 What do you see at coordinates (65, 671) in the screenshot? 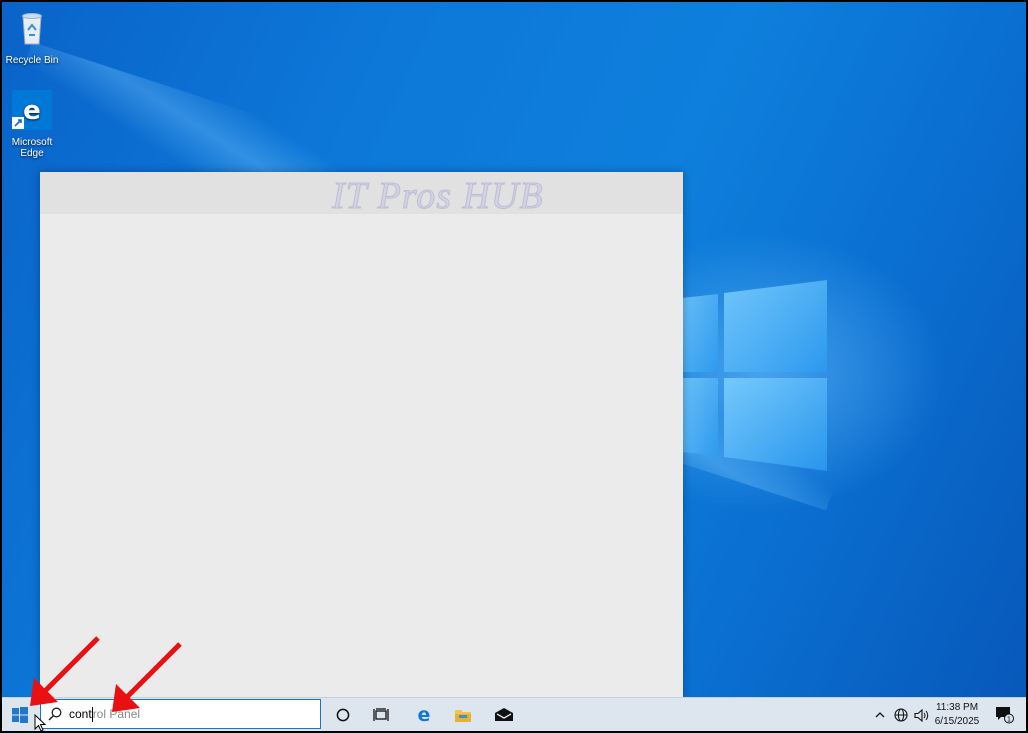
I see `annotation-arrow-start` at bounding box center [65, 671].